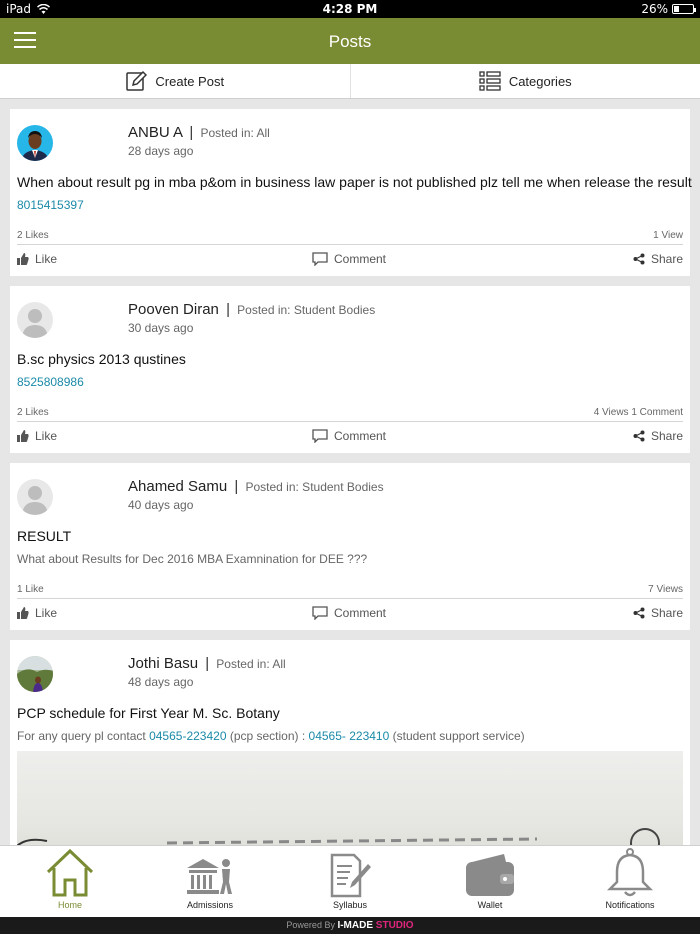  What do you see at coordinates (350, 589) in the screenshot?
I see `post-stats: 1 Like 7 Views` at bounding box center [350, 589].